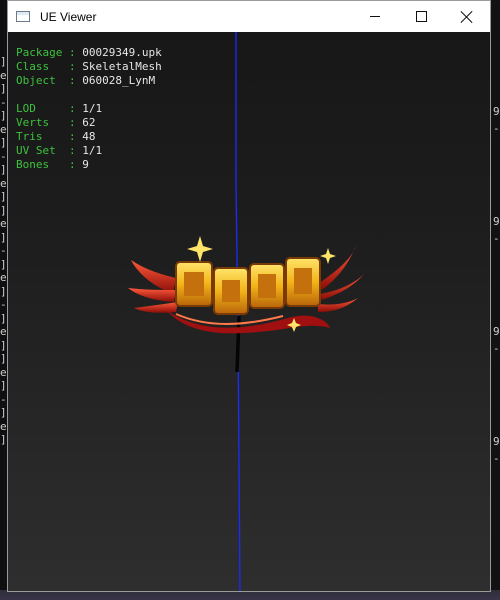  I want to click on info-row-bones: Bones : 9, so click(89, 165).